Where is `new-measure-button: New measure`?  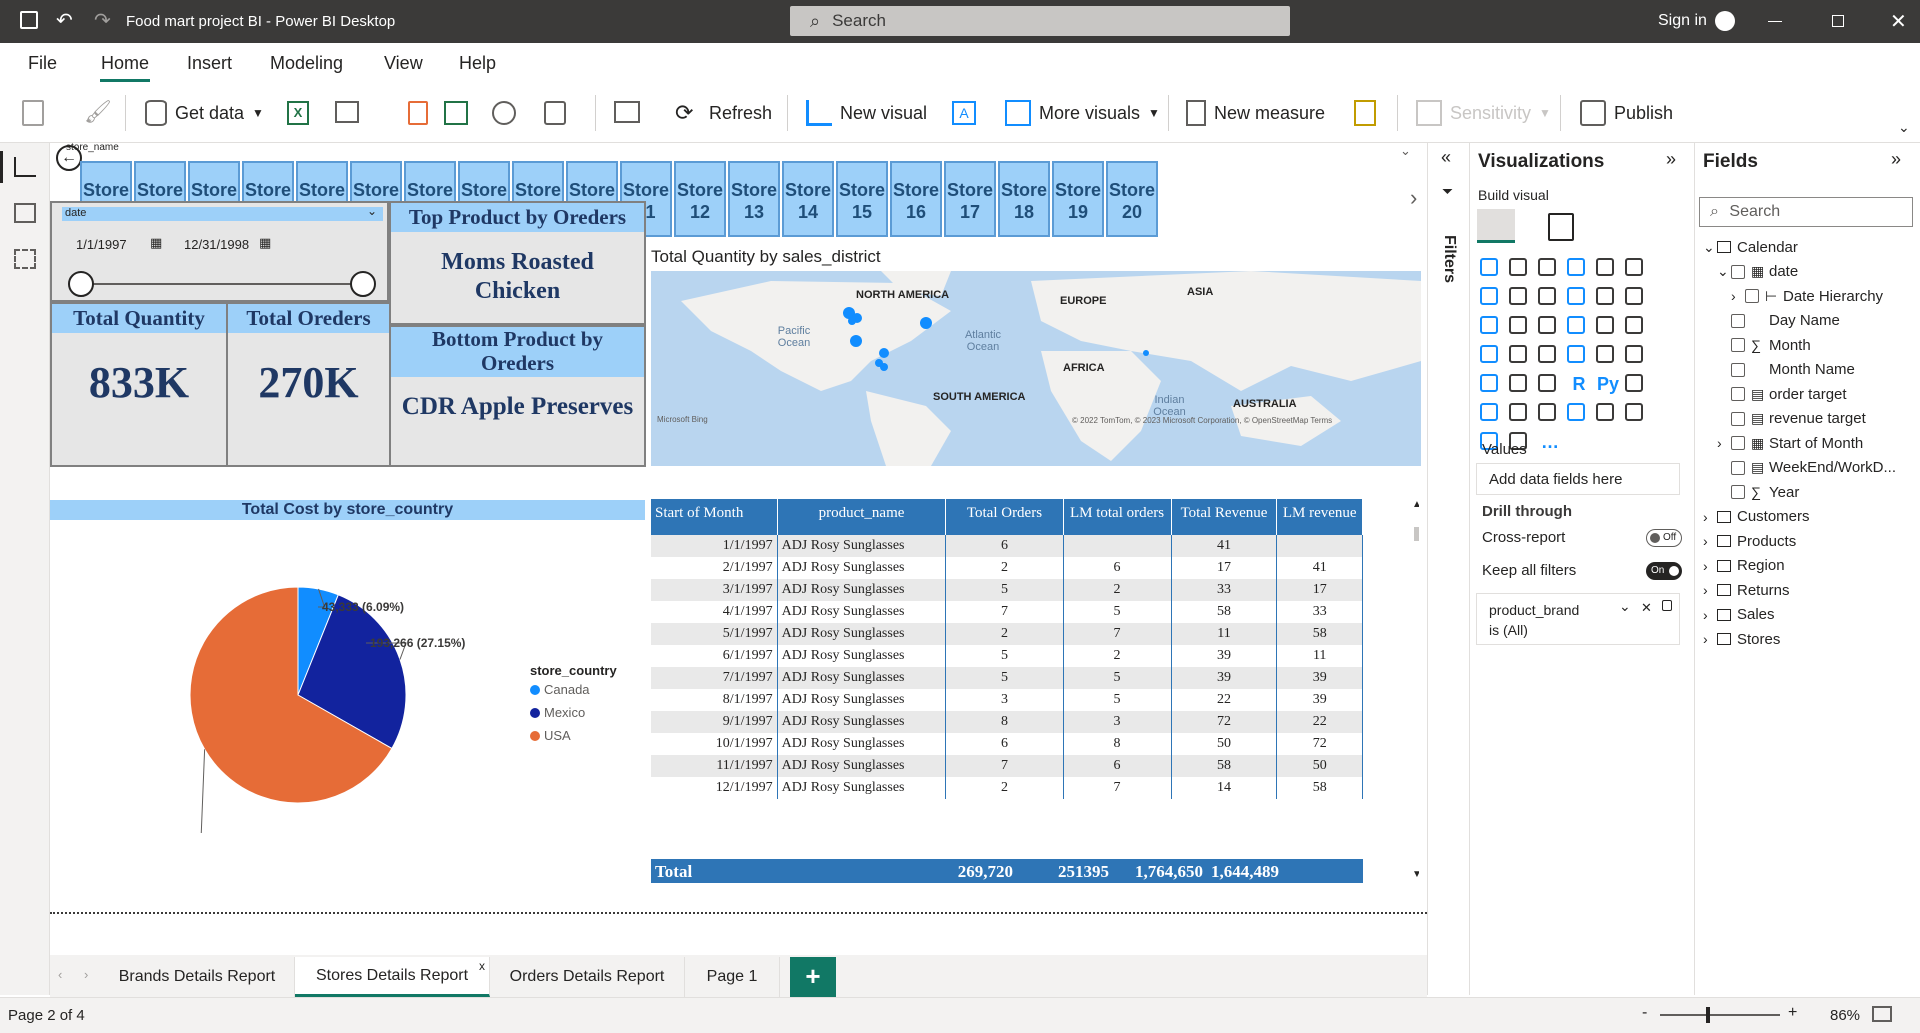 new-measure-button: New measure is located at coordinates (1255, 113).